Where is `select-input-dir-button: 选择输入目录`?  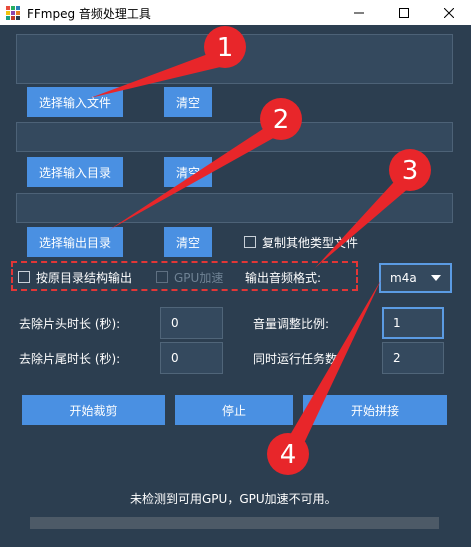
select-input-dir-button: 选择输入目录 is located at coordinates (75, 172).